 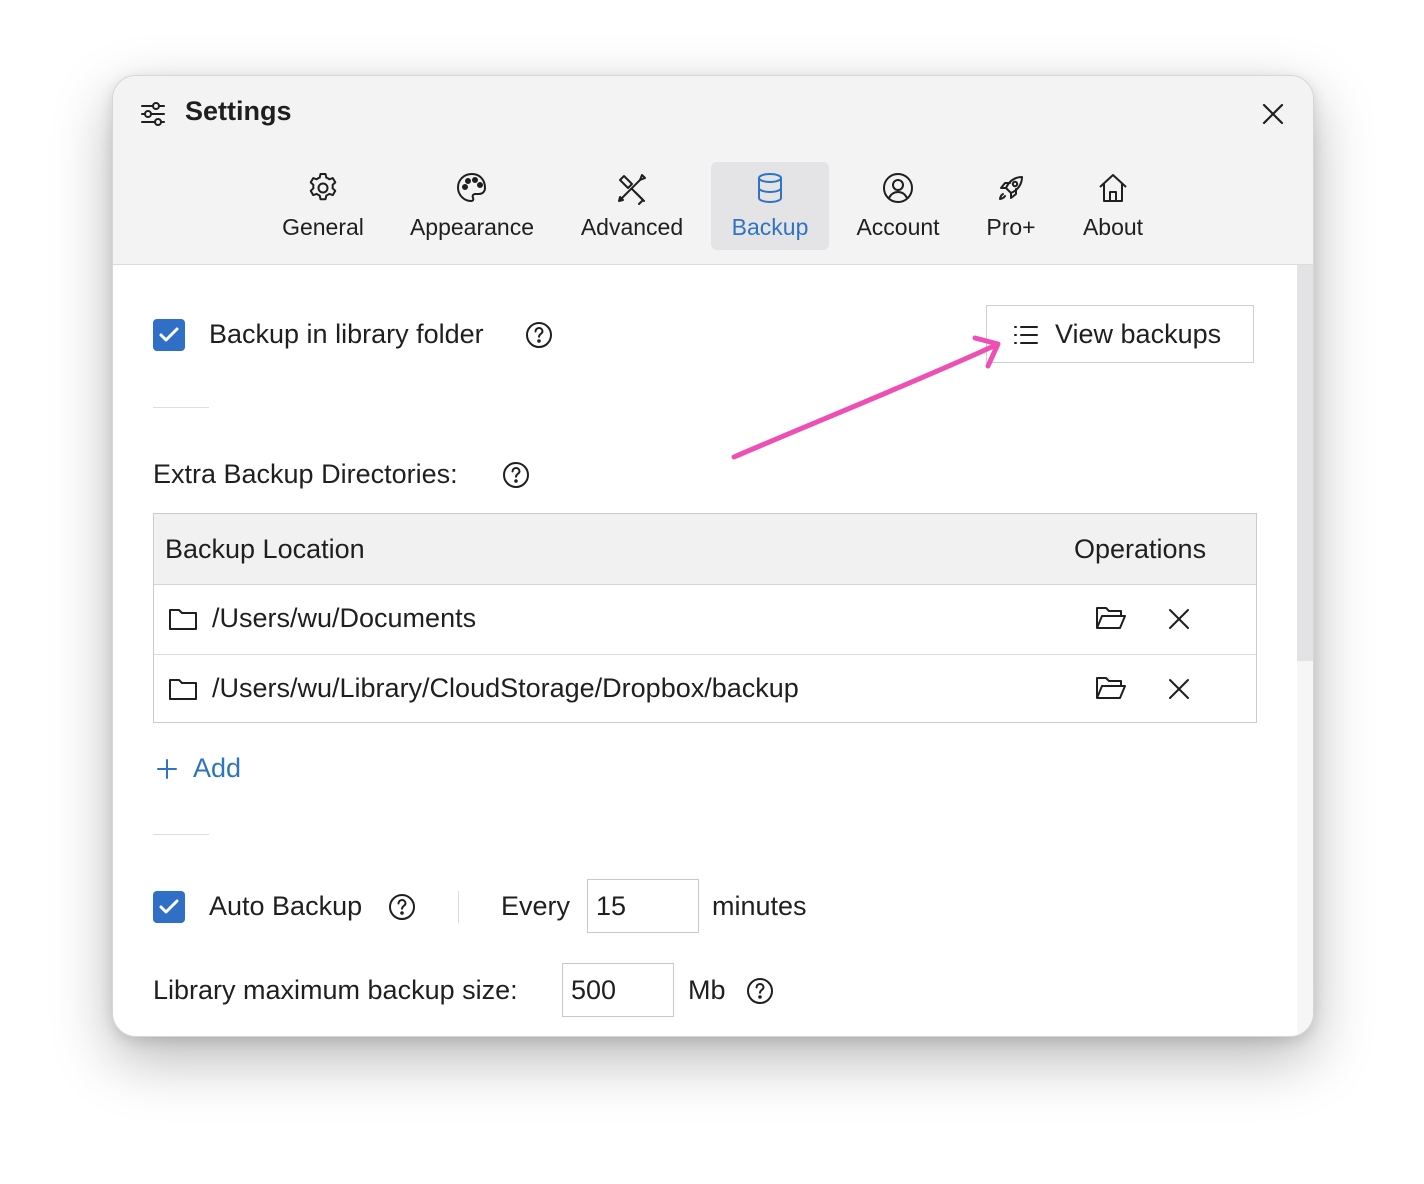 I want to click on view-backups-label: View backups, so click(x=1138, y=334).